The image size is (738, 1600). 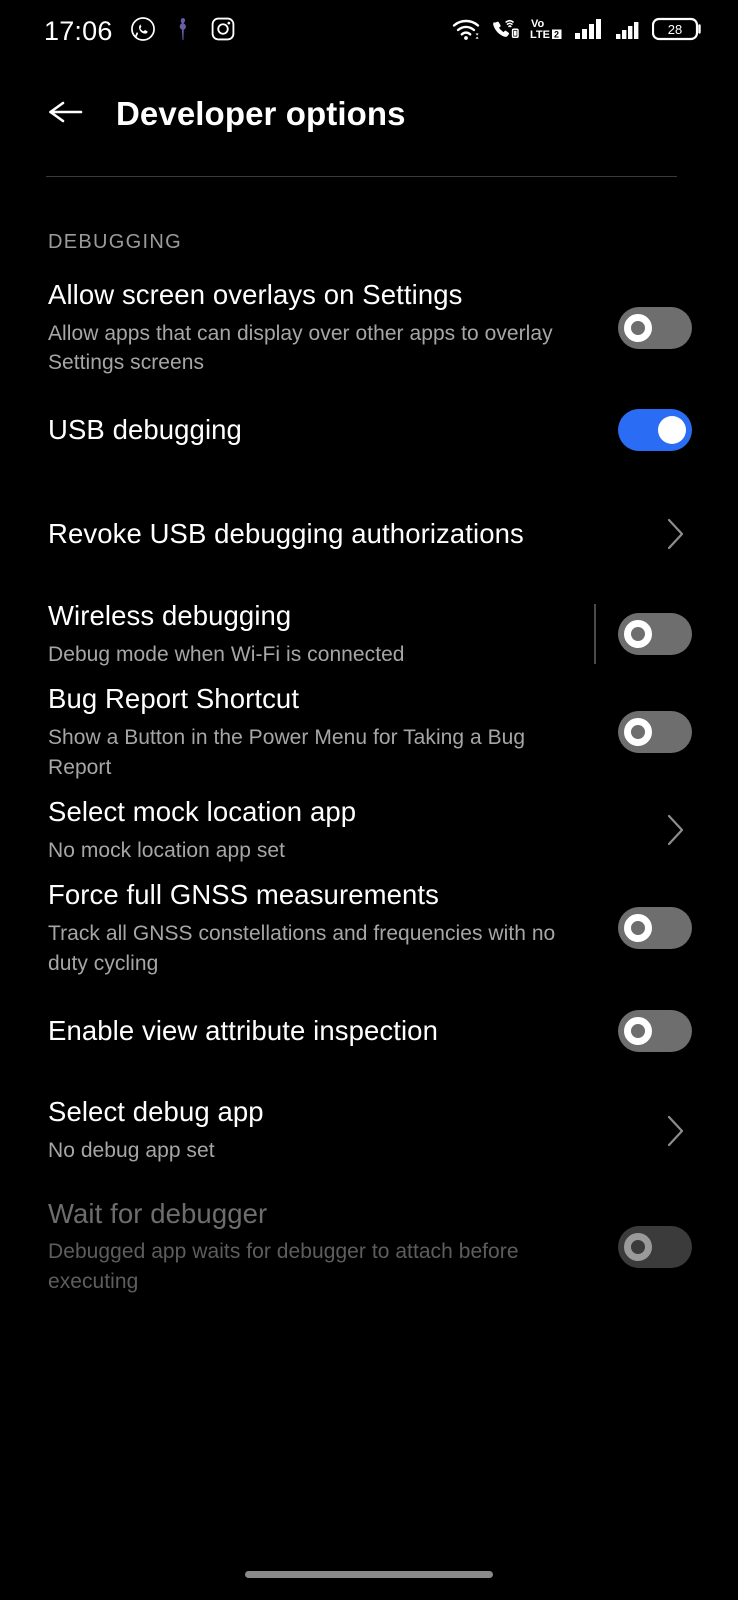 I want to click on volte-icon: Vo LTE 2, so click(x=547, y=31).